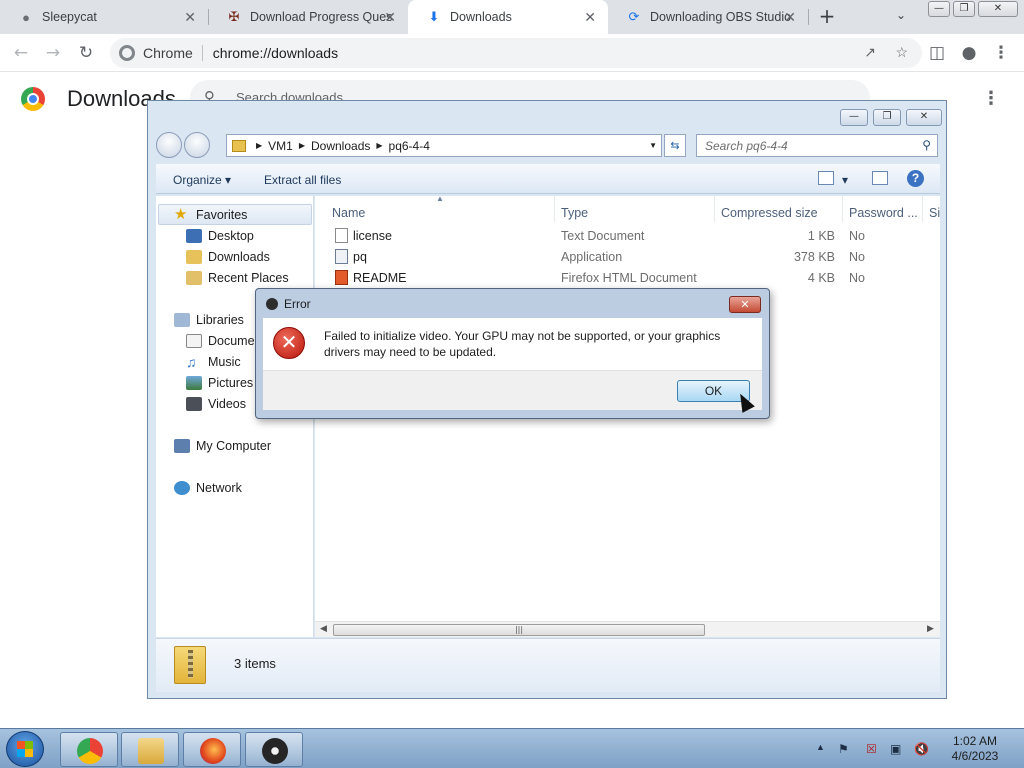 This screenshot has height=768, width=1024. I want to click on taskbar-explorer, so click(150, 749).